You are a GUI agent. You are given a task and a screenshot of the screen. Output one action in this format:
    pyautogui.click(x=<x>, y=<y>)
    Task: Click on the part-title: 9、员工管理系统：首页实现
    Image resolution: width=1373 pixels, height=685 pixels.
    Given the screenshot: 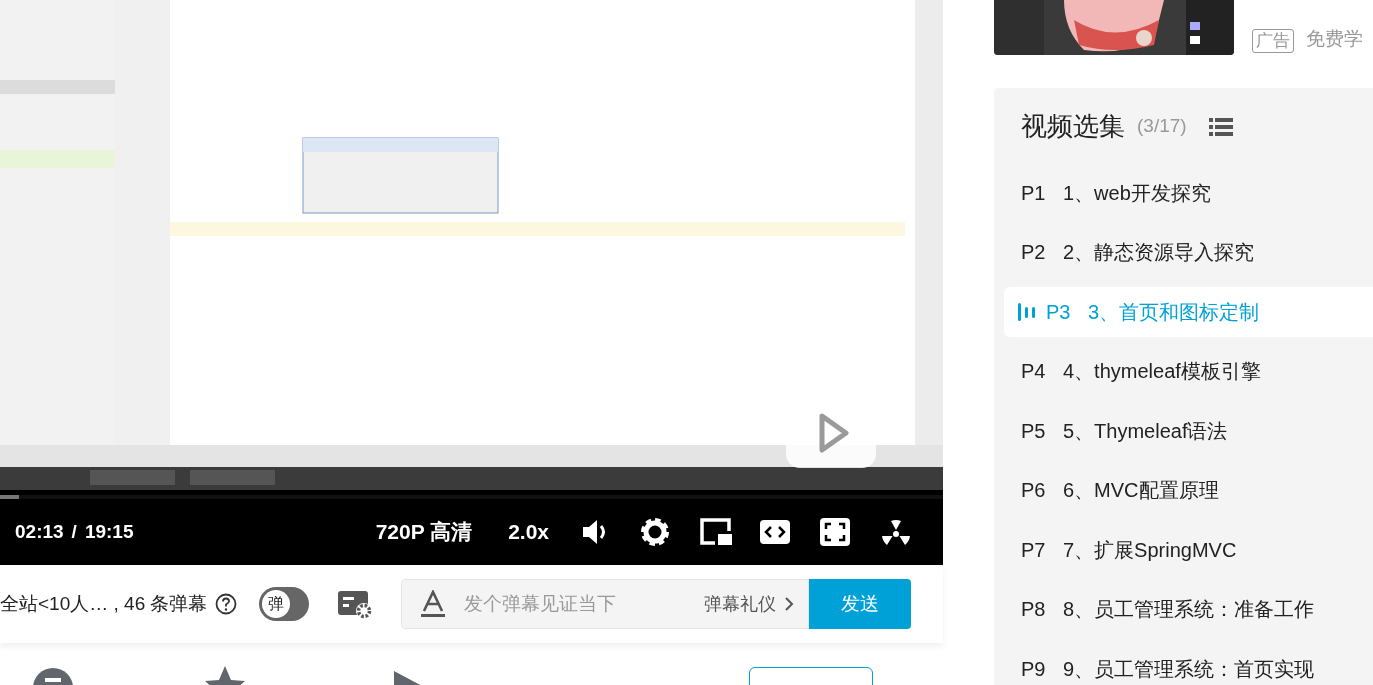 What is the action you would take?
    pyautogui.click(x=1189, y=669)
    